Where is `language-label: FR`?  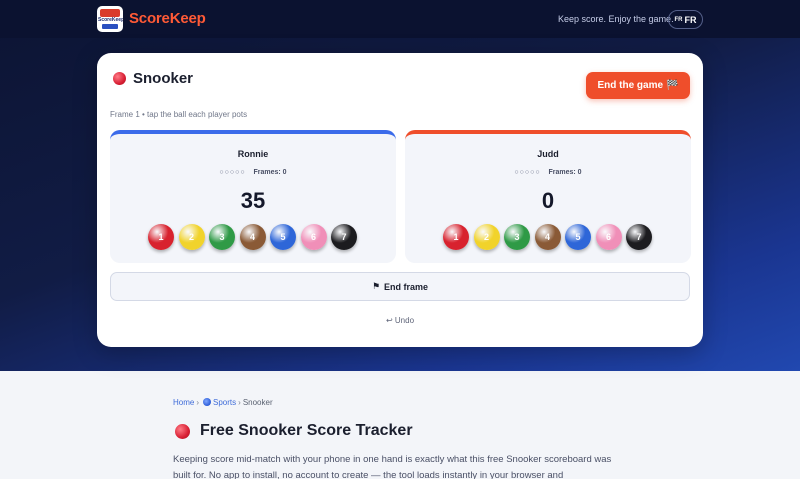 language-label: FR is located at coordinates (690, 19).